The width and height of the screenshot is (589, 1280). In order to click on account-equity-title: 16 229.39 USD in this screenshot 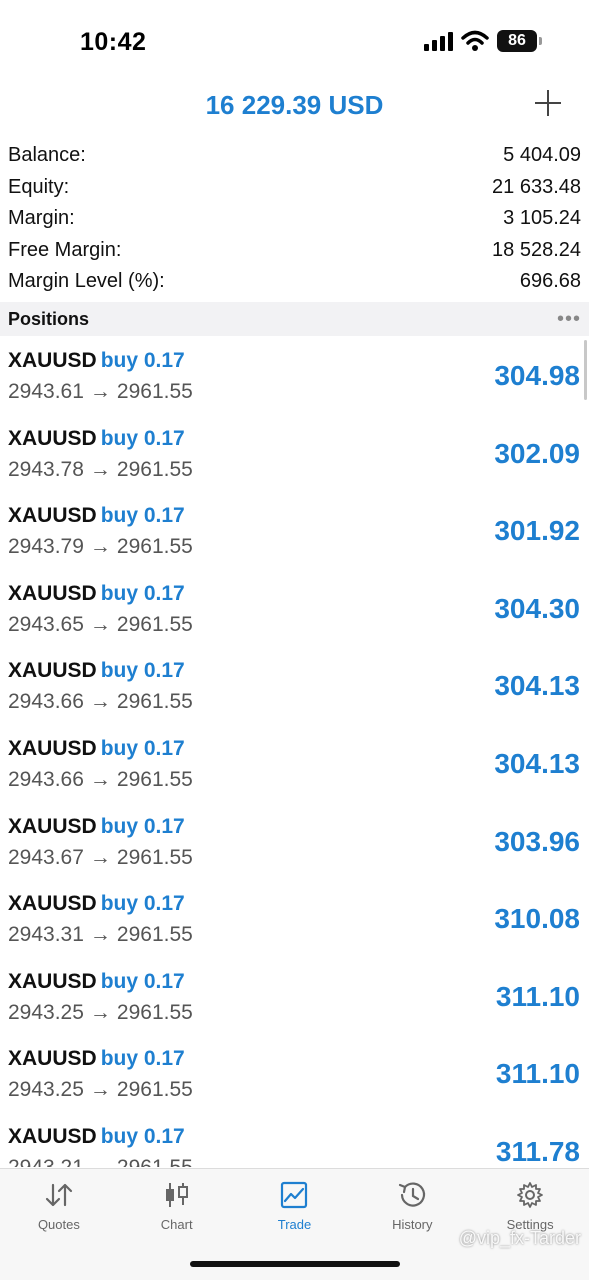, I will do `click(294, 105)`.